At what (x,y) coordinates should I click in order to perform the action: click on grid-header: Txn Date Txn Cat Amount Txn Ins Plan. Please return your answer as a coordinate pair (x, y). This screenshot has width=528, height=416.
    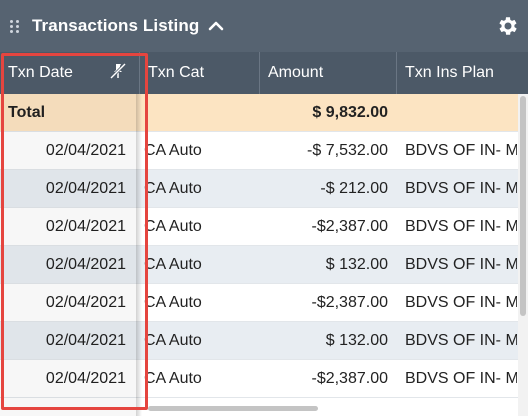
    Looking at the image, I should click on (264, 73).